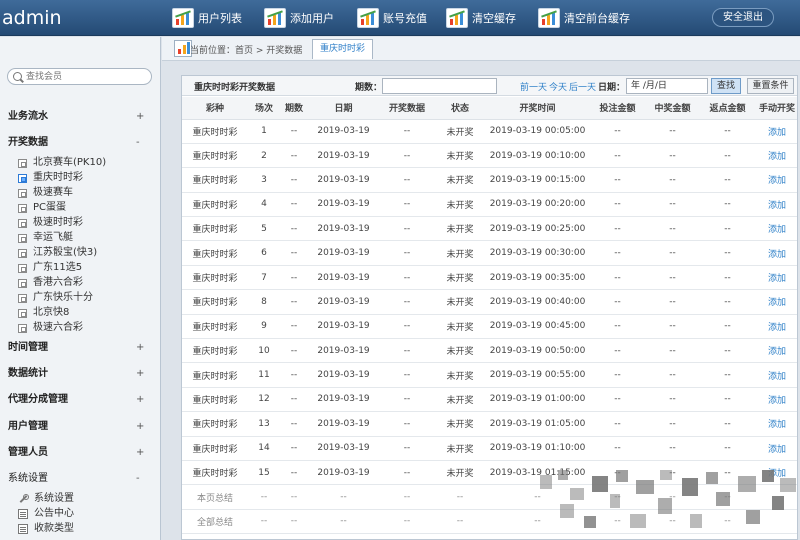 This screenshot has height=540, width=800. Describe the element at coordinates (264, 131) in the screenshot. I see `table-cell: 1` at that location.